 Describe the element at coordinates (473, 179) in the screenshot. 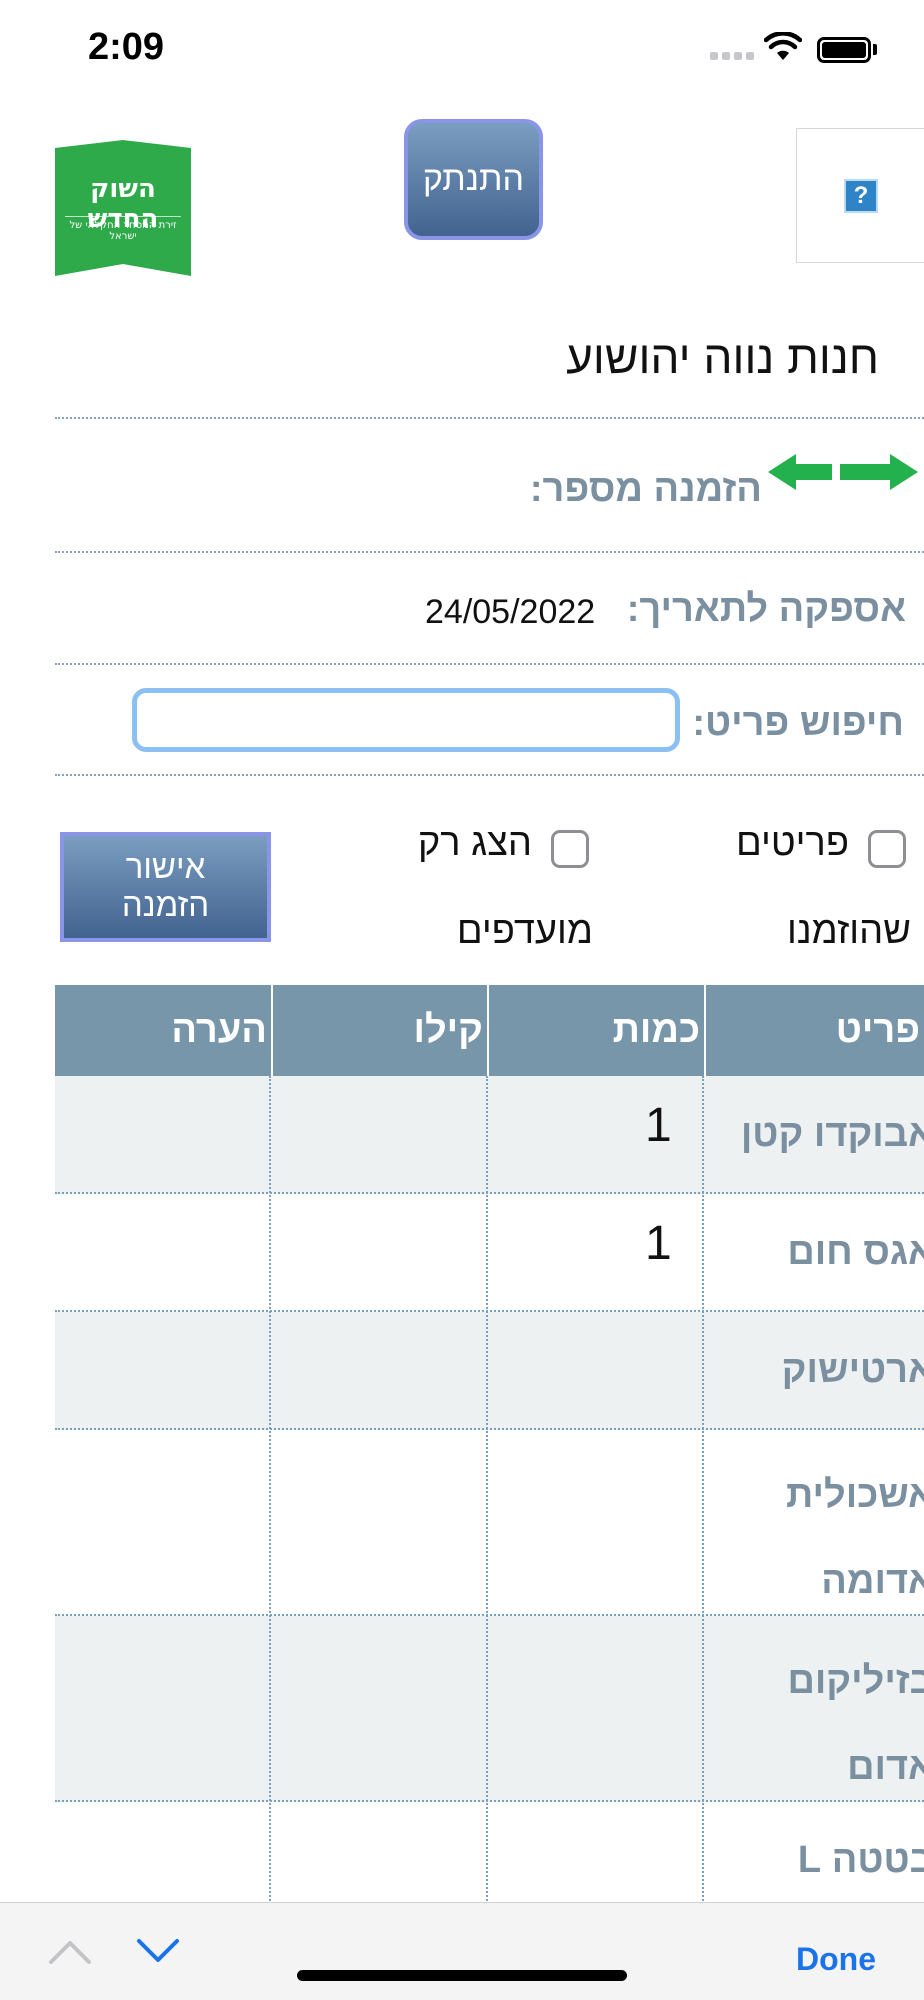

I see `disconnect-button: התנתק` at that location.